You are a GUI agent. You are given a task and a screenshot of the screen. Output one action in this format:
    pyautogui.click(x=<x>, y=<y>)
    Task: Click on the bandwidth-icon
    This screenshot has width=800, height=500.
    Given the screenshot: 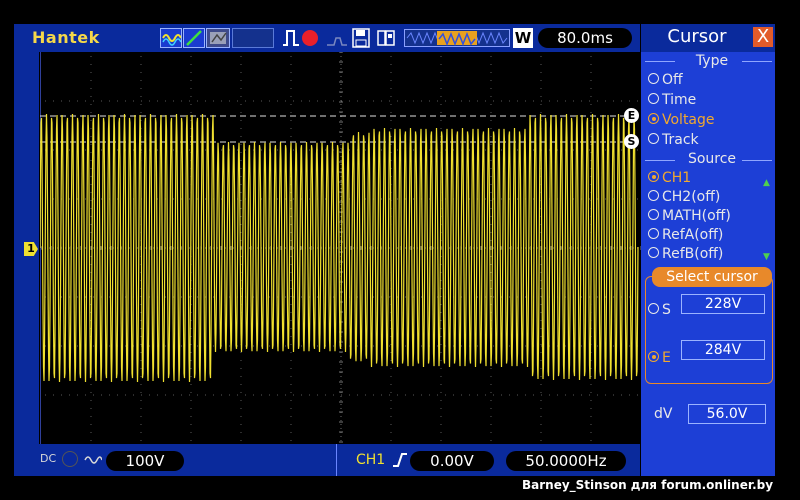 What is the action you would take?
    pyautogui.click(x=70, y=459)
    